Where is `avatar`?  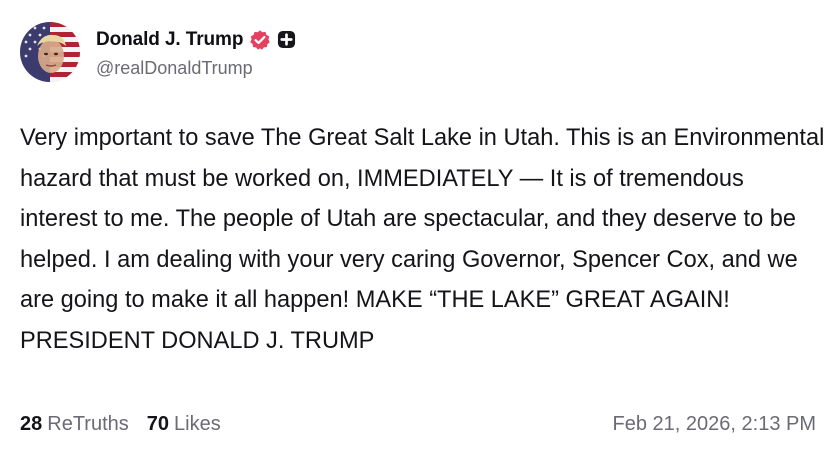 avatar is located at coordinates (50, 52).